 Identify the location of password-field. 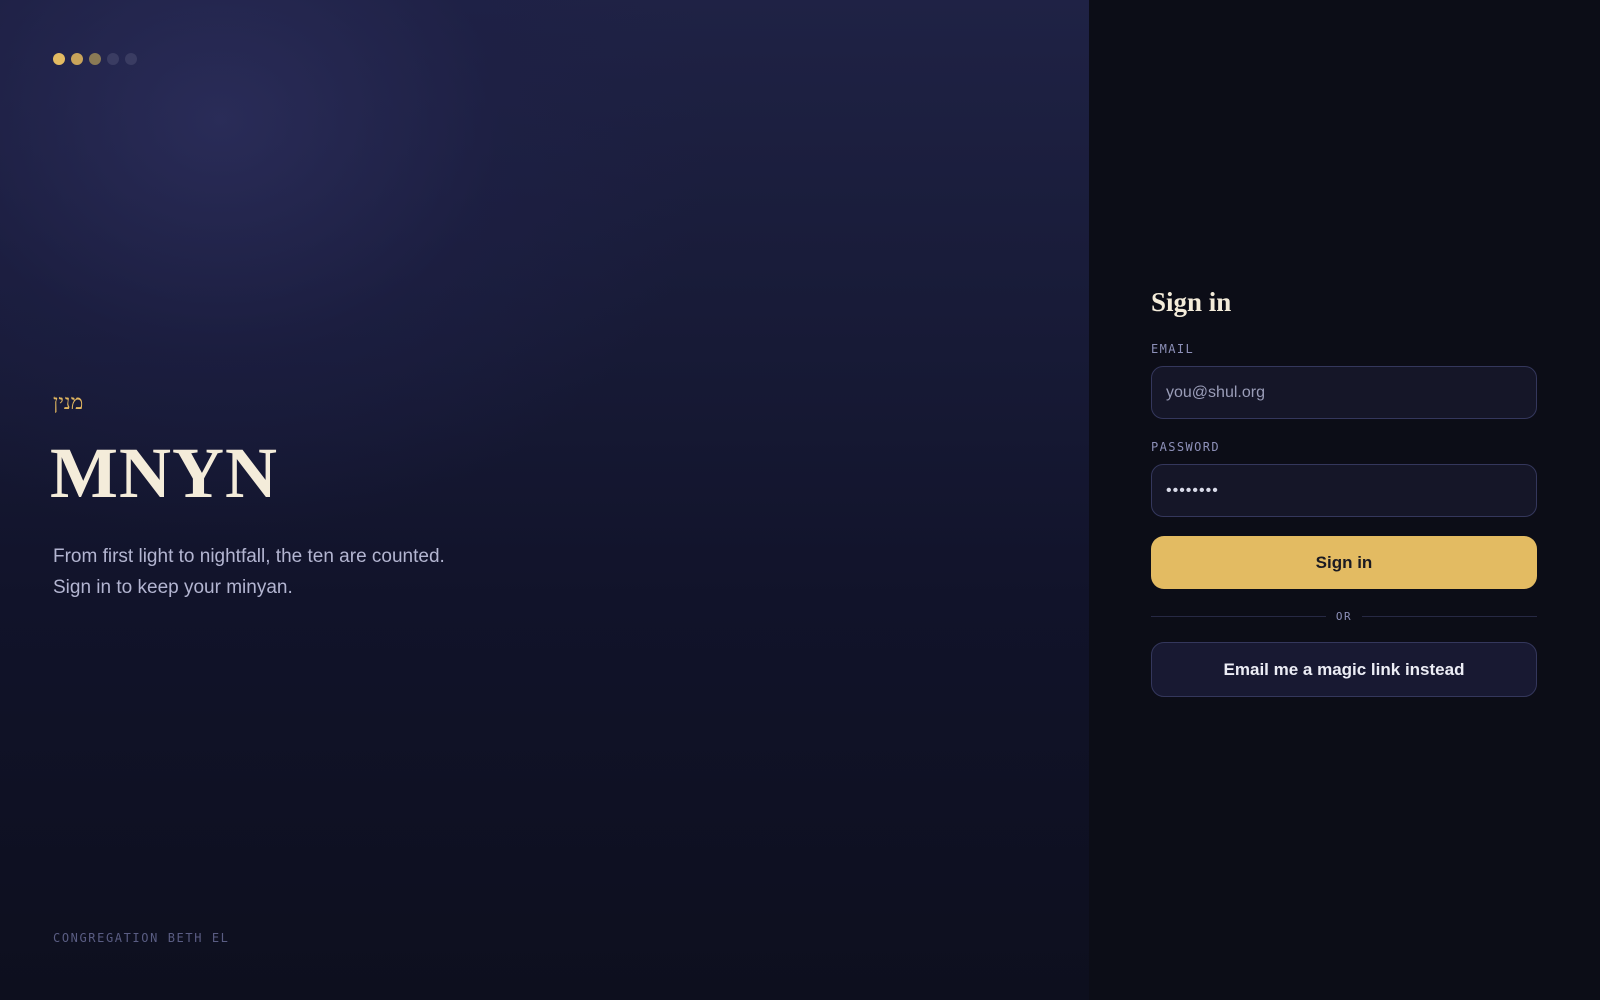
(1344, 490).